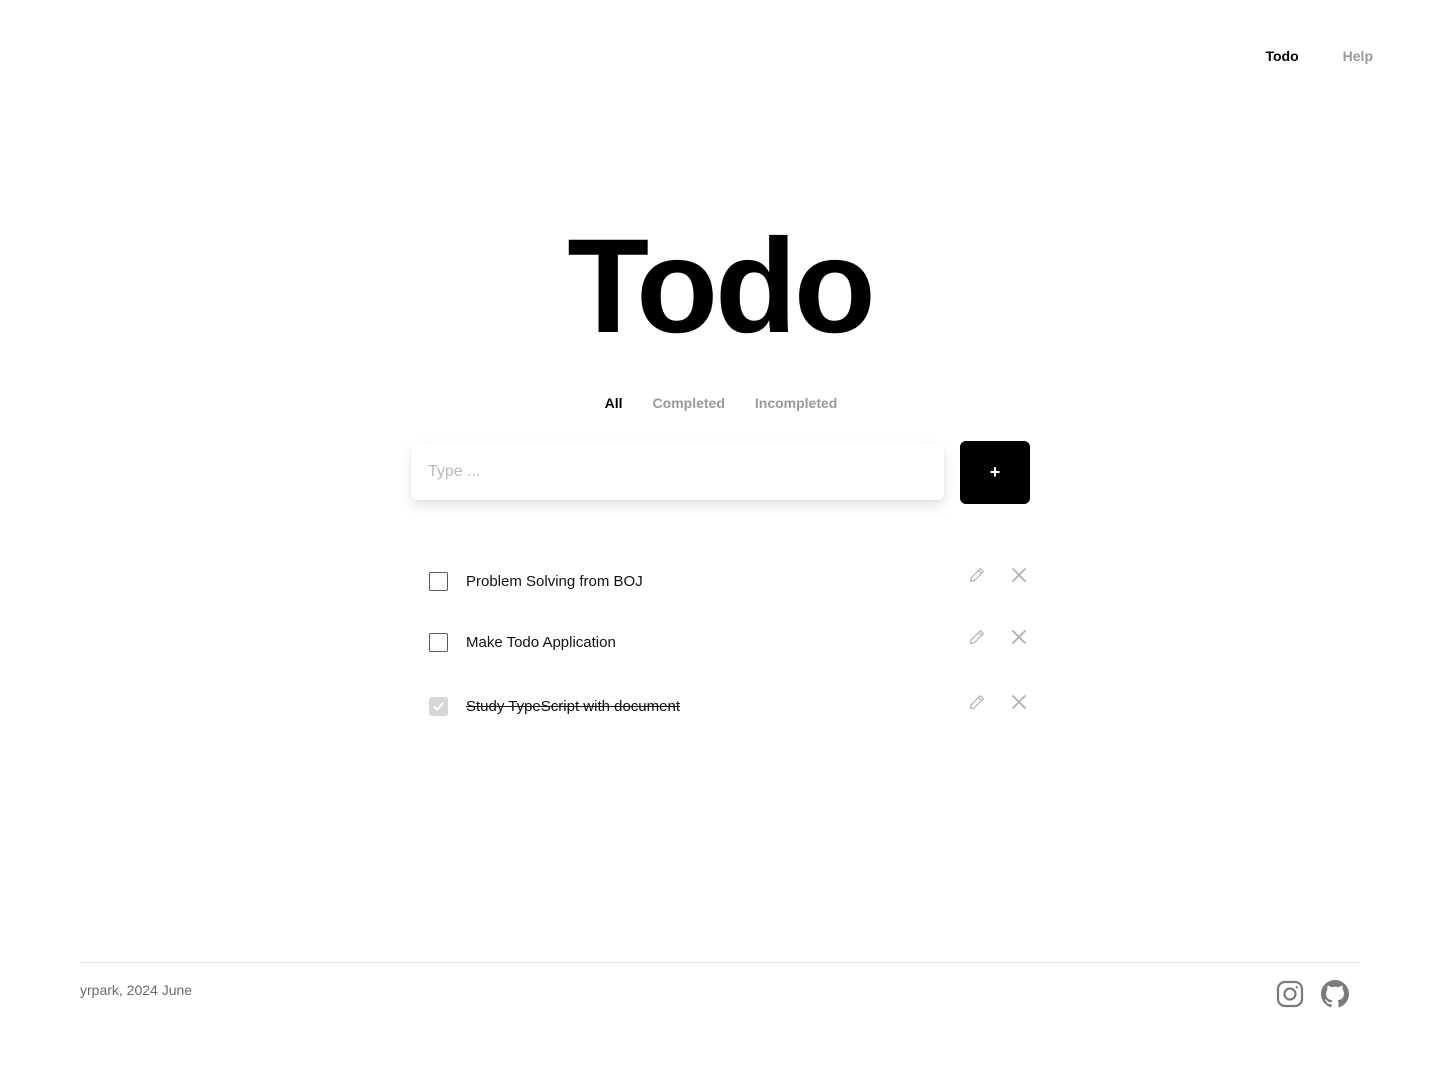 Image resolution: width=1440 pixels, height=1086 pixels. What do you see at coordinates (677, 472) in the screenshot?
I see `todo-input` at bounding box center [677, 472].